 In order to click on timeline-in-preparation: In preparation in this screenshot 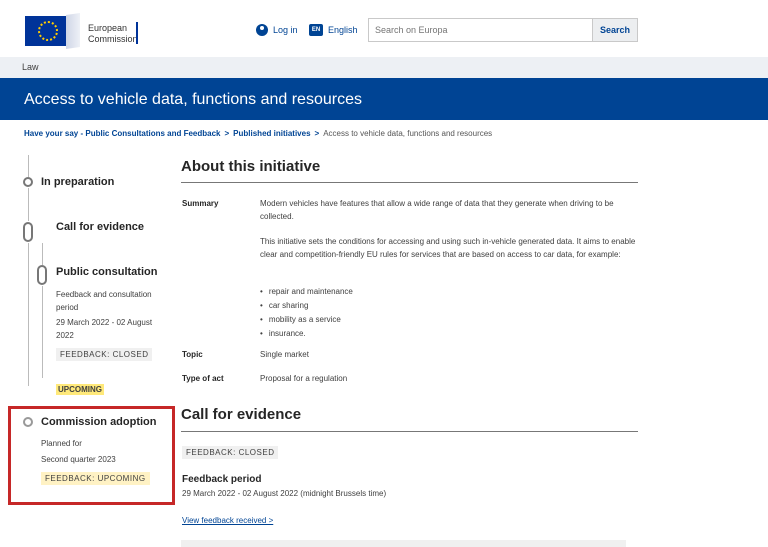, I will do `click(78, 182)`.